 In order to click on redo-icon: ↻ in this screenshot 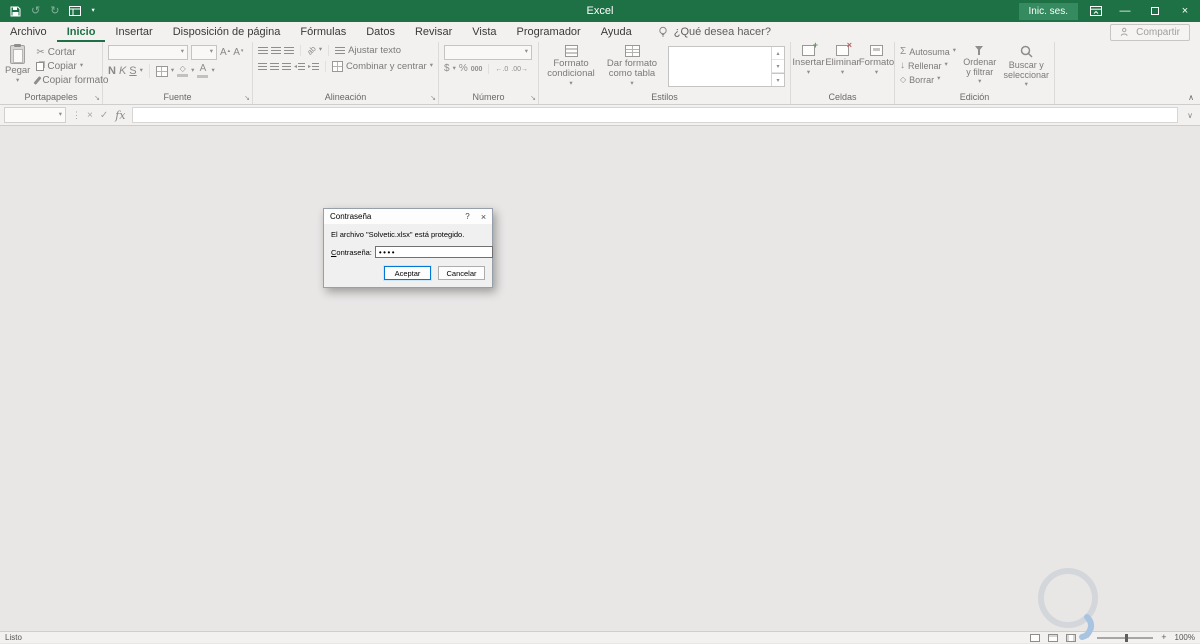, I will do `click(54, 11)`.